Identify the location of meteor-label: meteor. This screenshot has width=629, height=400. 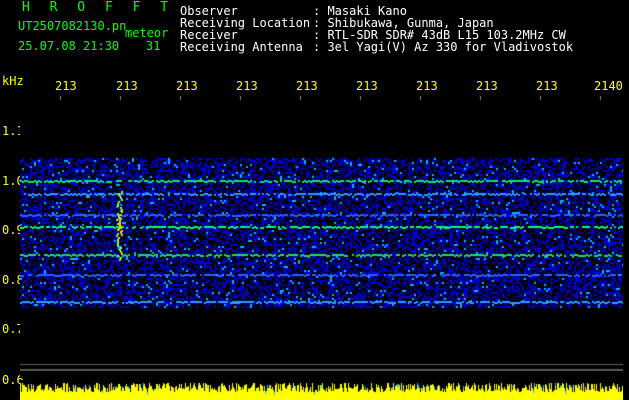
(147, 33).